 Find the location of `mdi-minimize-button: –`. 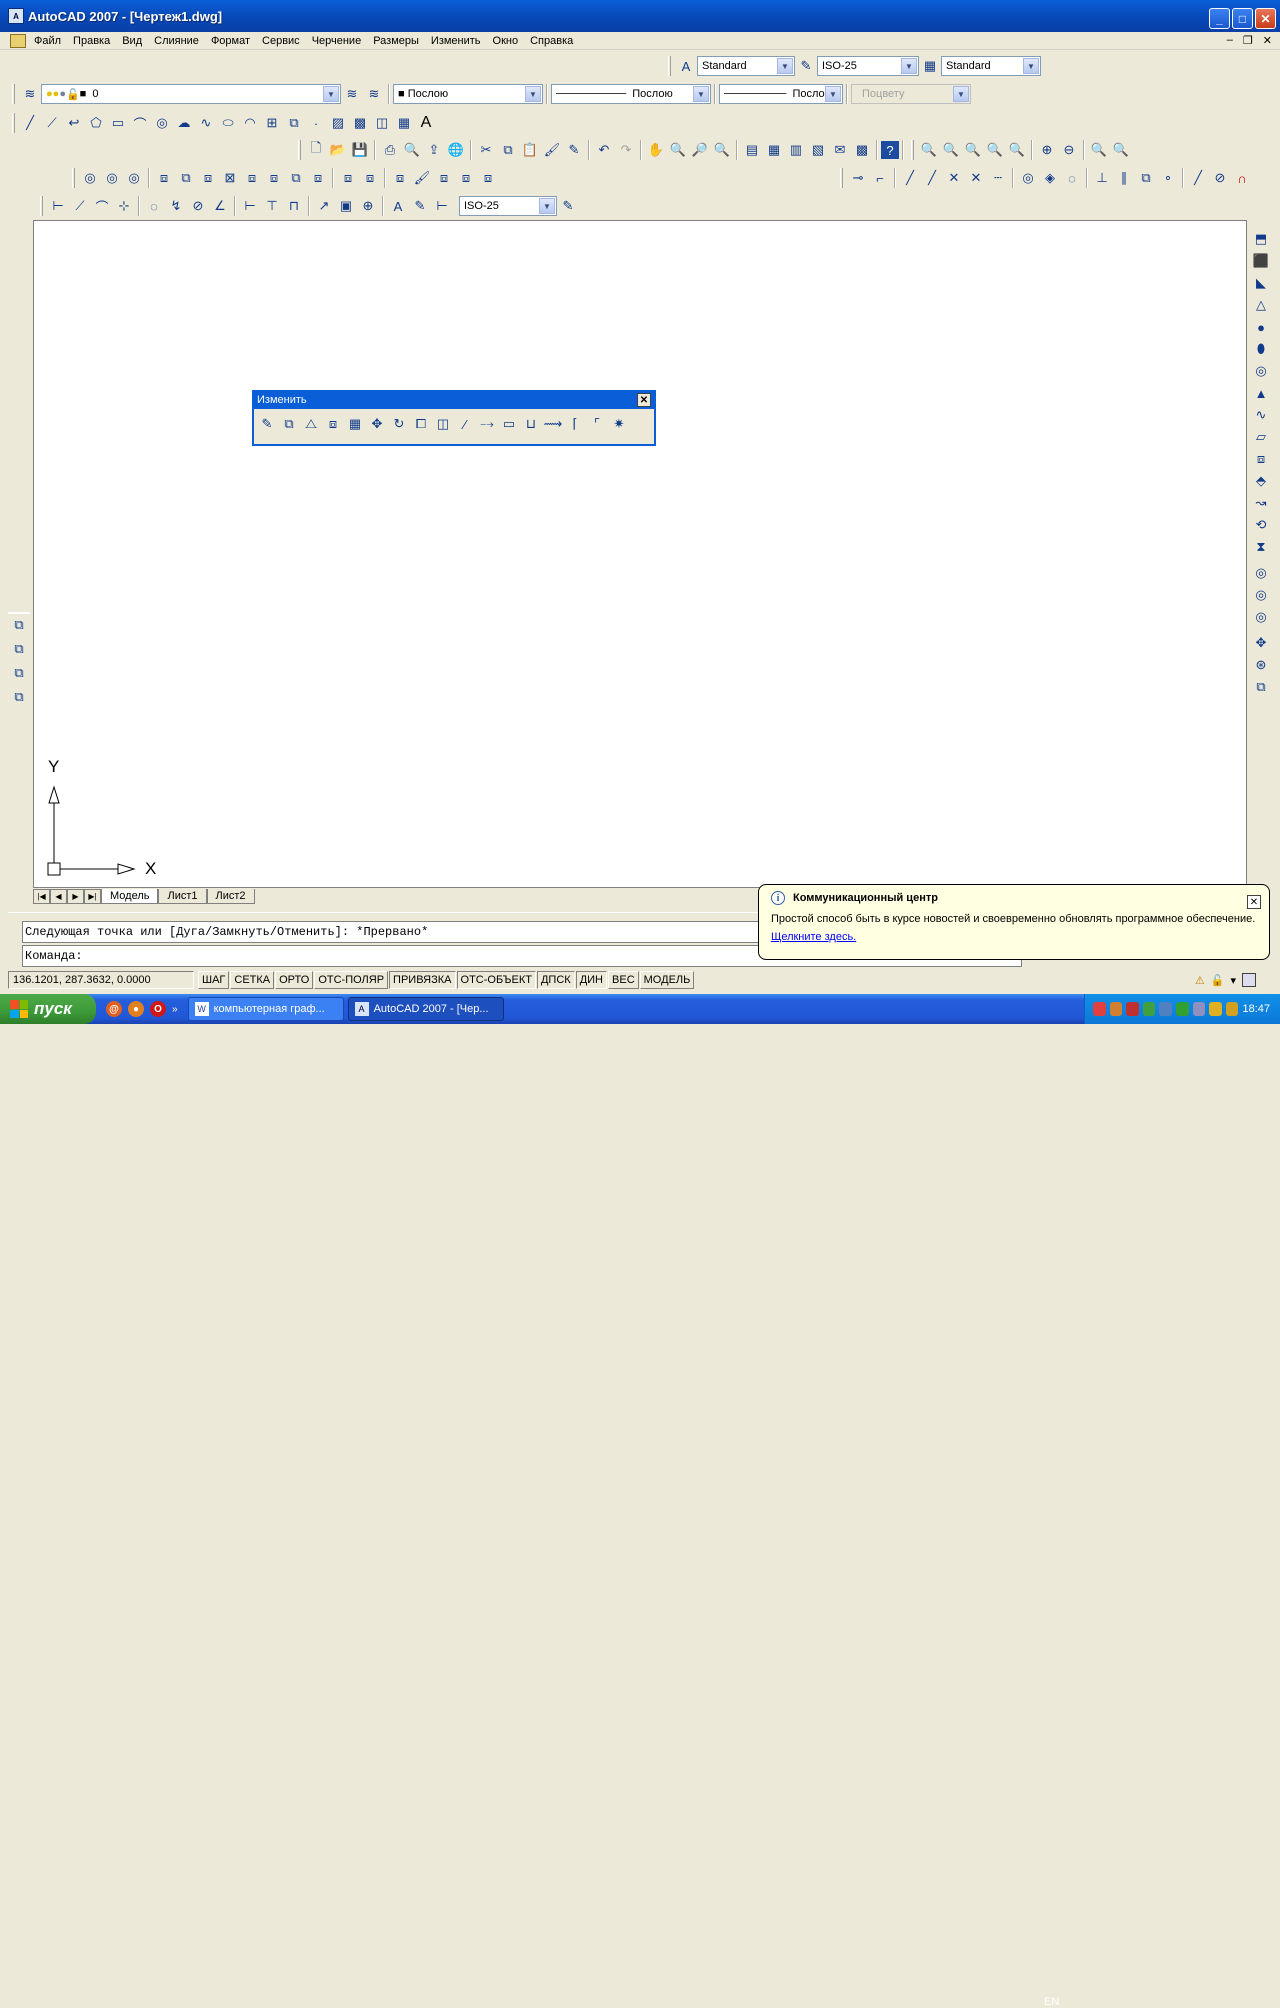

mdi-minimize-button: – is located at coordinates (1230, 40).